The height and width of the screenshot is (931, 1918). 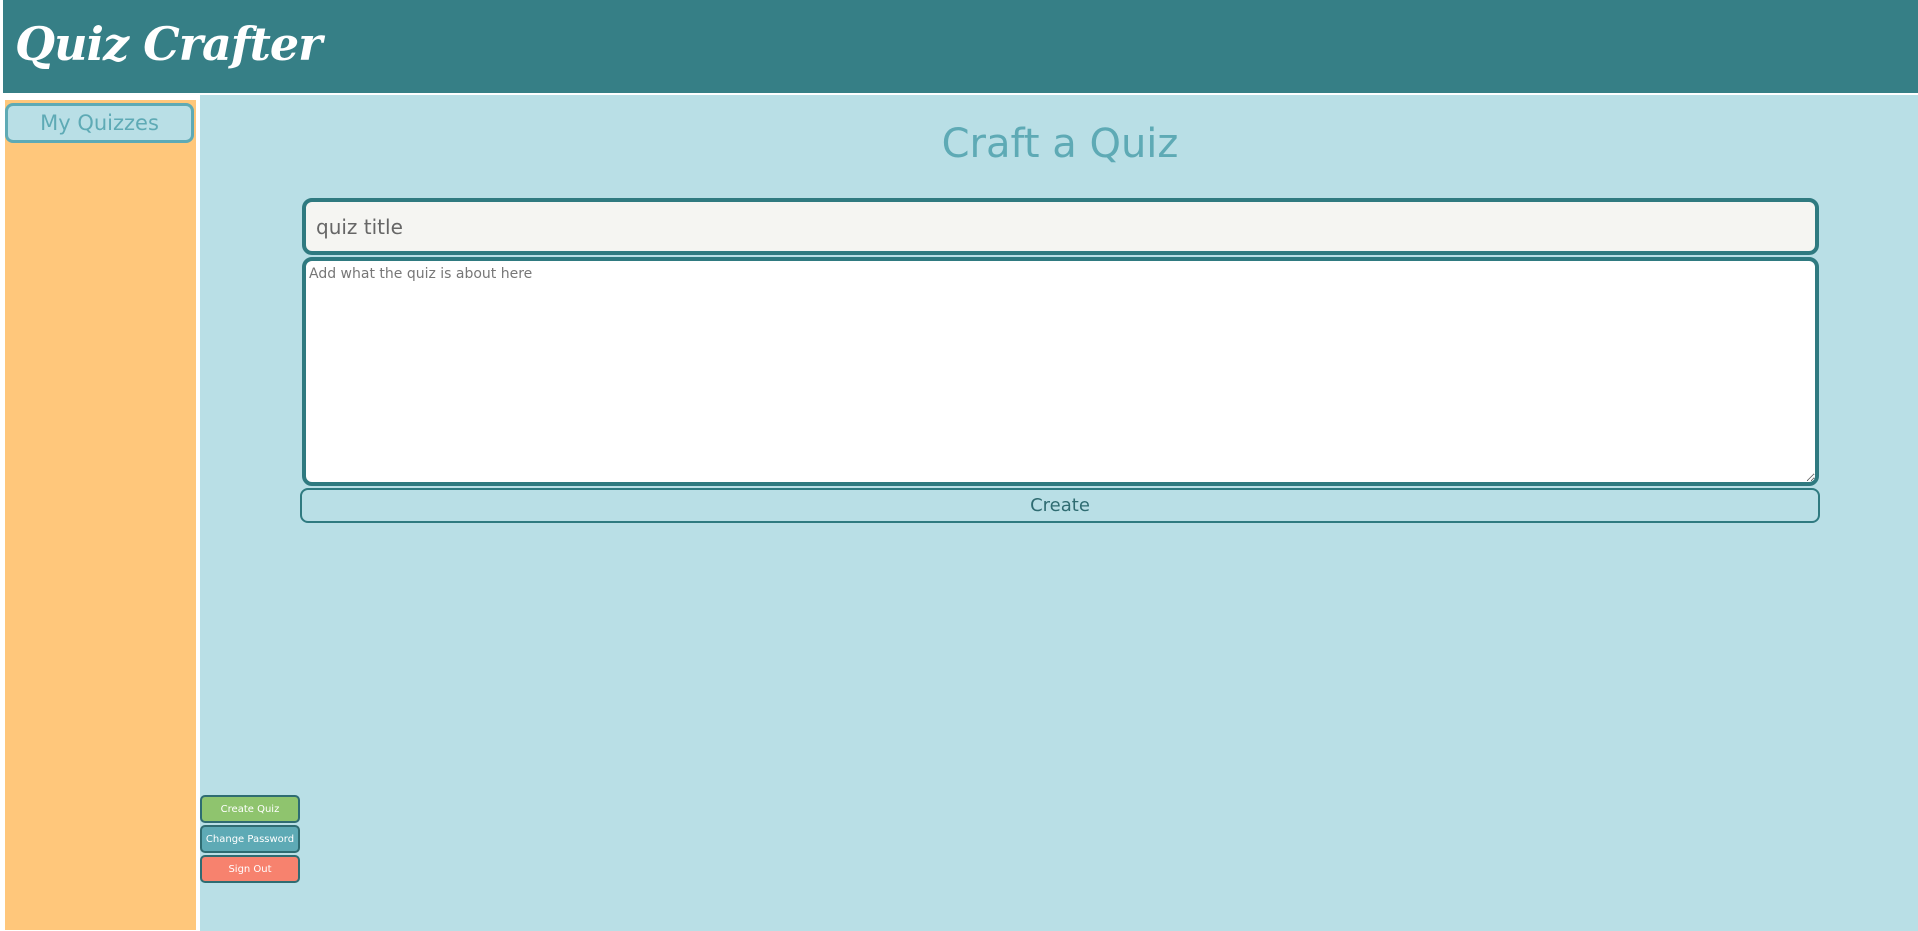 What do you see at coordinates (250, 839) in the screenshot?
I see `change-password-button: Change Password` at bounding box center [250, 839].